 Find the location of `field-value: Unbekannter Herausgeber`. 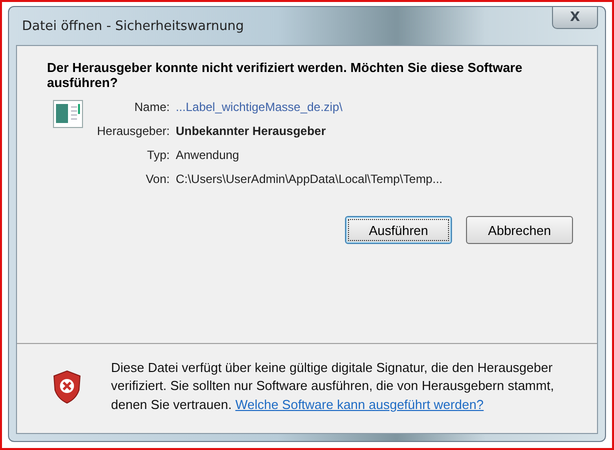

field-value: Unbekannter Herausgeber is located at coordinates (251, 131).